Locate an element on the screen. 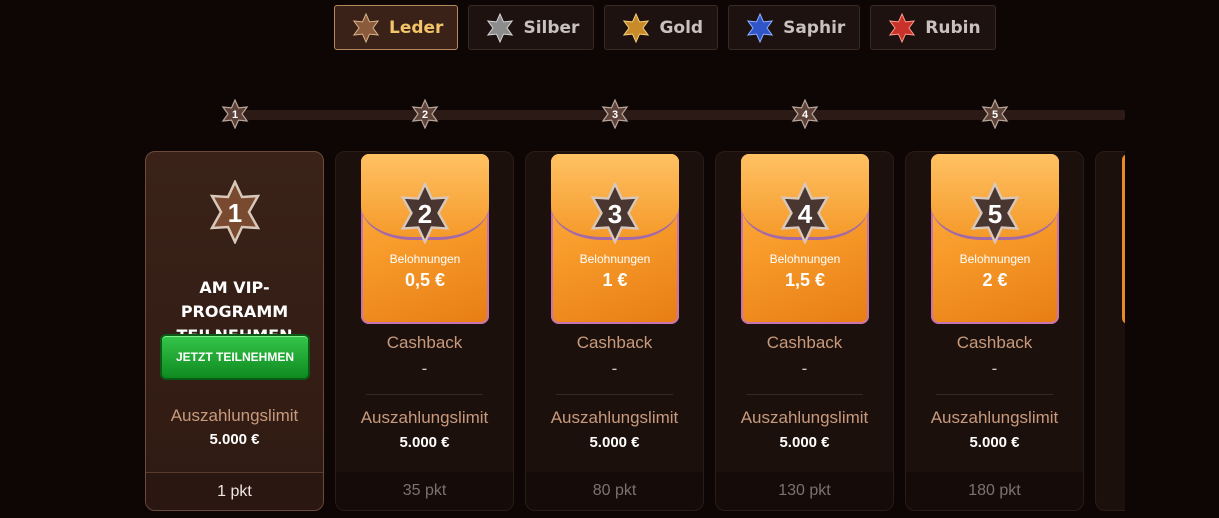  level-node-number: 2 is located at coordinates (425, 114).